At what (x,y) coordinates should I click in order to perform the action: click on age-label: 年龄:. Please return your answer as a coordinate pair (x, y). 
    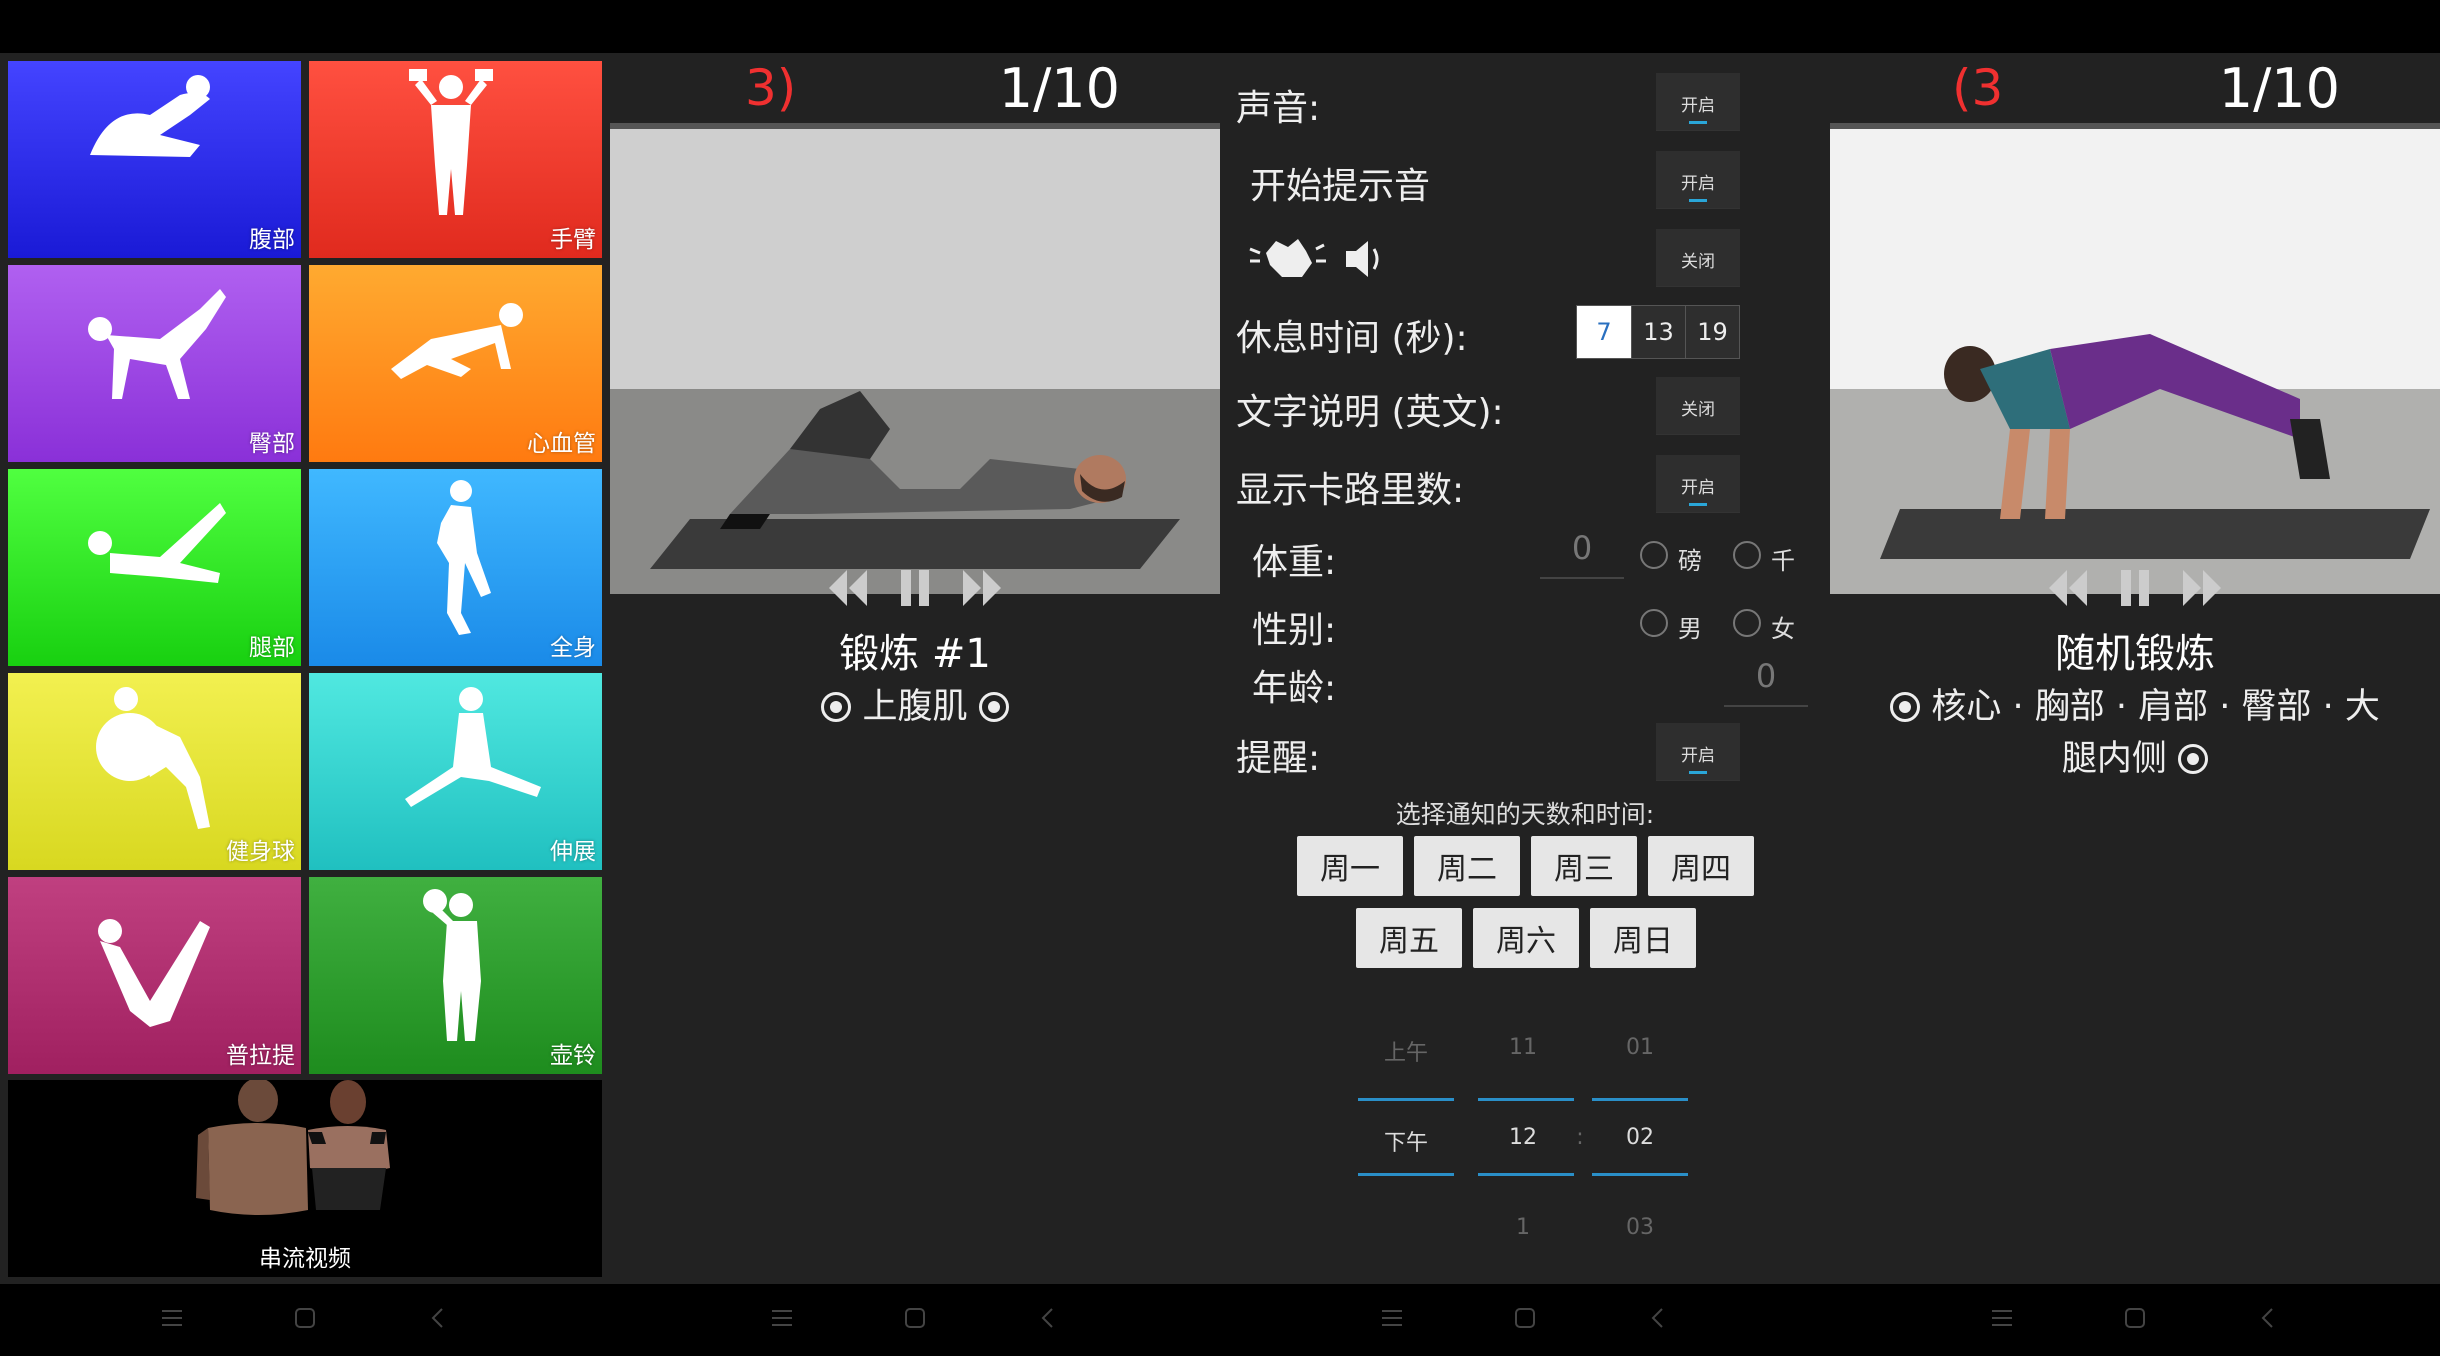
    Looking at the image, I should click on (1294, 688).